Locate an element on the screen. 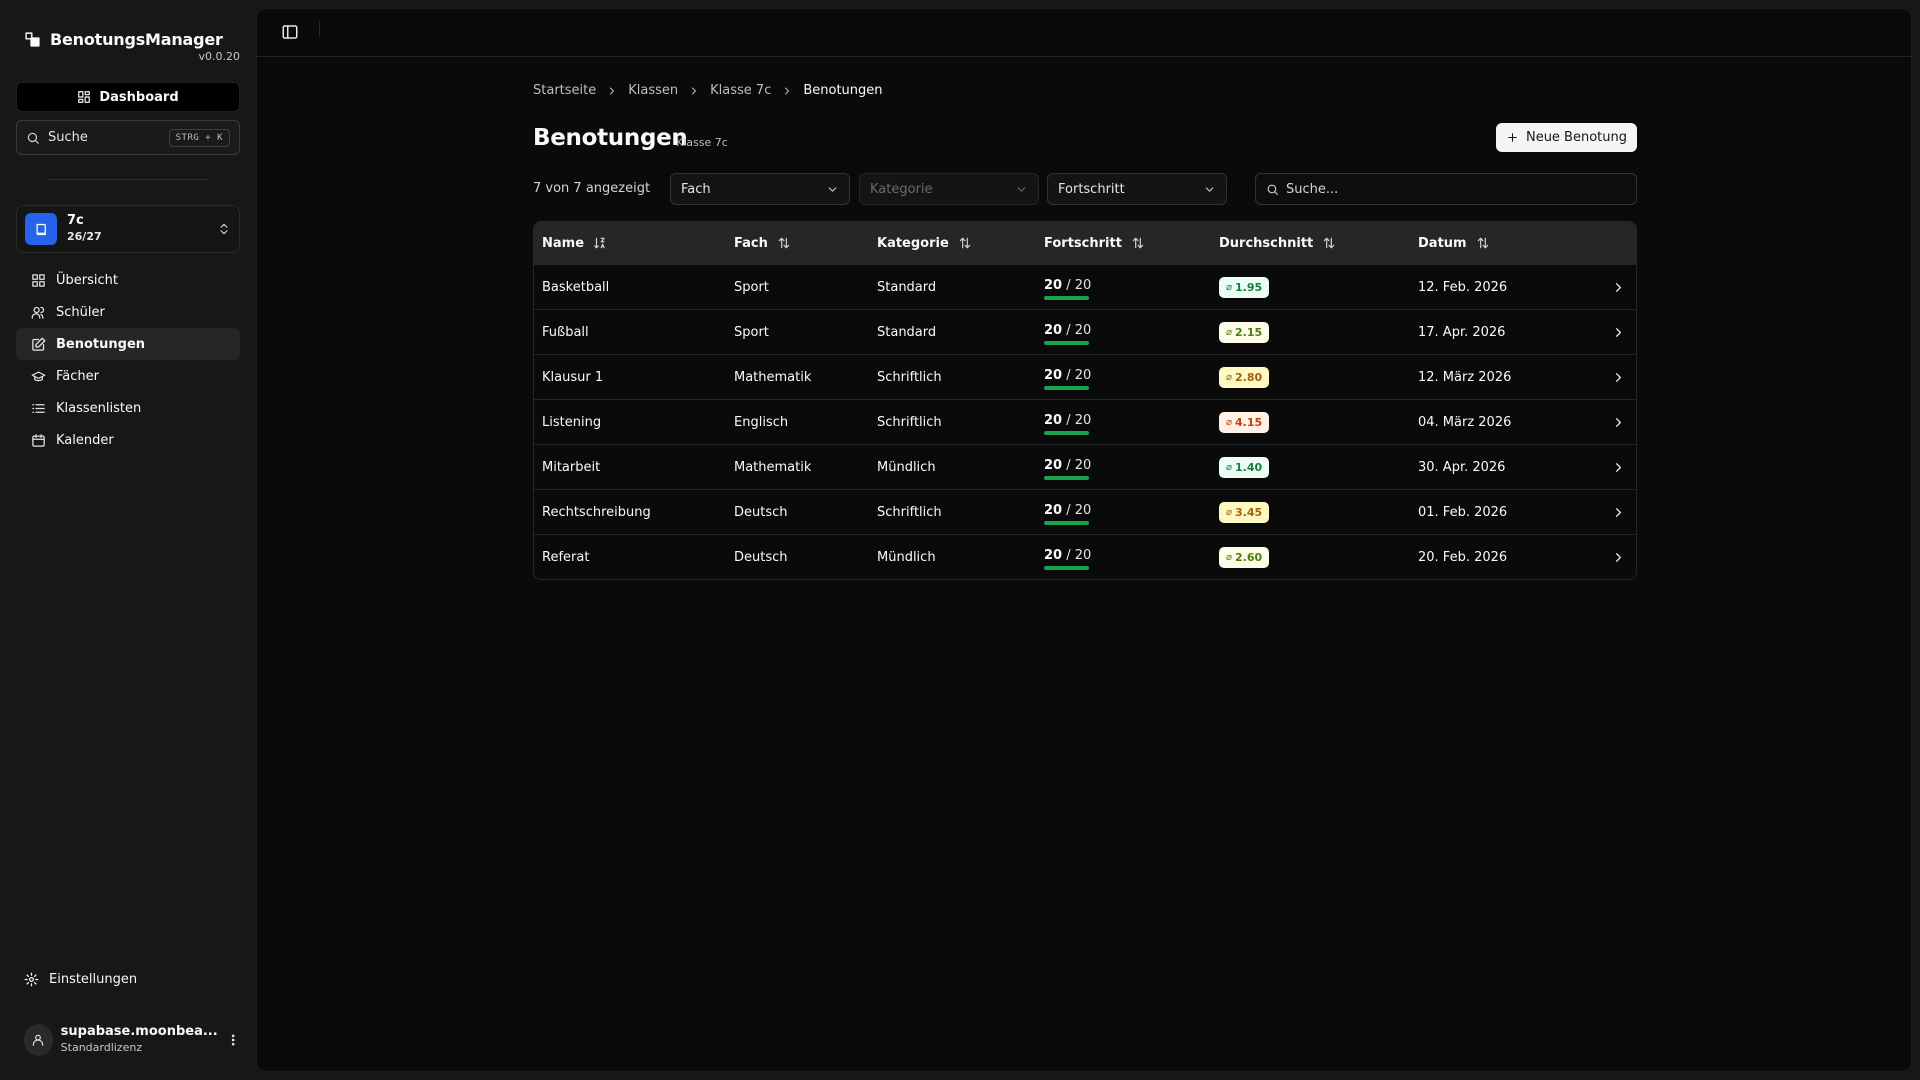 This screenshot has height=1080, width=1920. fach-filter-value: Fach is located at coordinates (696, 189).